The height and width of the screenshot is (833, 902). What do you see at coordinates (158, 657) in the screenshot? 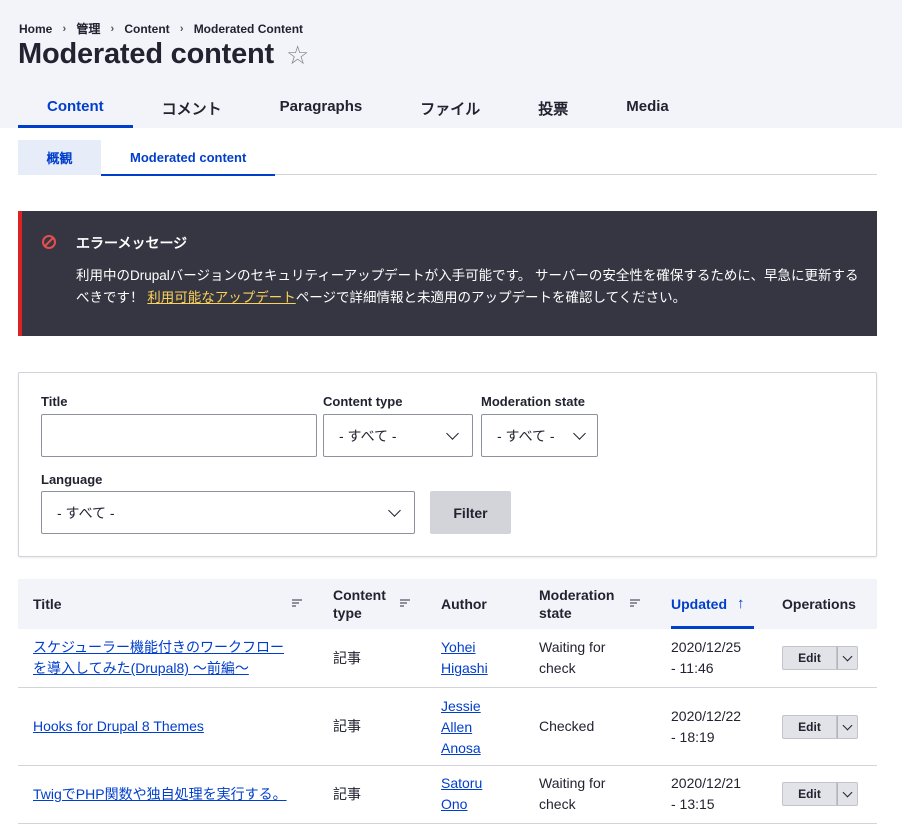
I see `row-title-link: スケジューラー機能付きのワークフロー を導入してみた(Drupal8) ～前編～` at bounding box center [158, 657].